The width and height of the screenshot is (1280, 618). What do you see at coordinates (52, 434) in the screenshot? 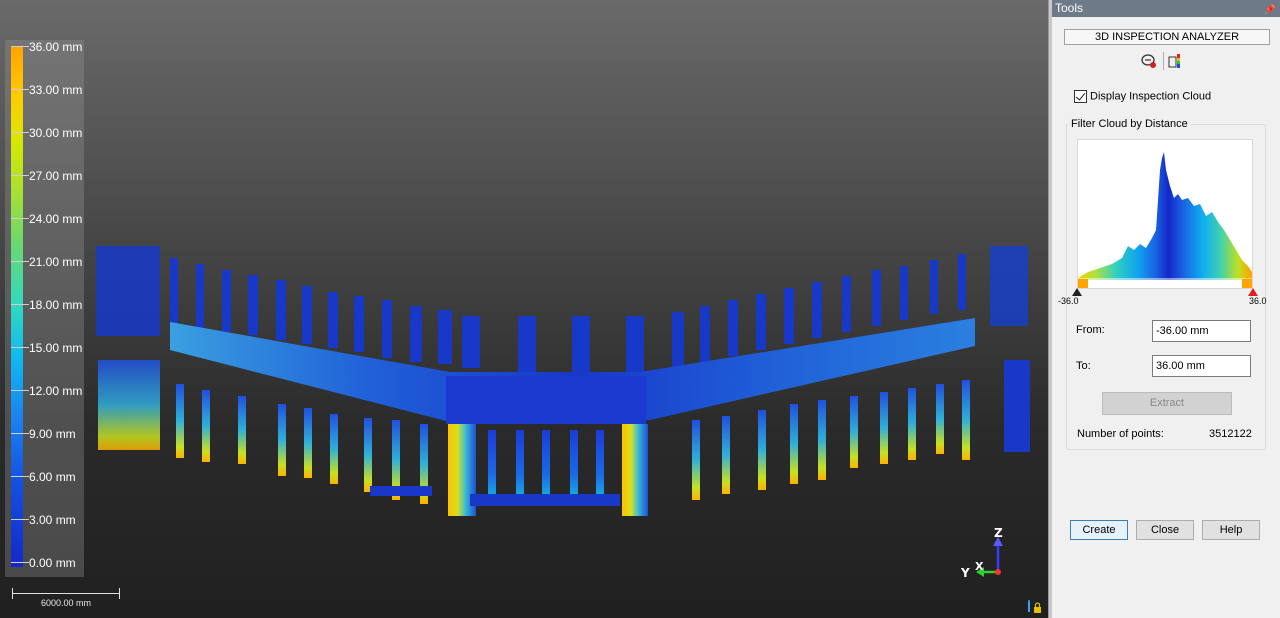
I see `legend-label: 9.00 mm` at bounding box center [52, 434].